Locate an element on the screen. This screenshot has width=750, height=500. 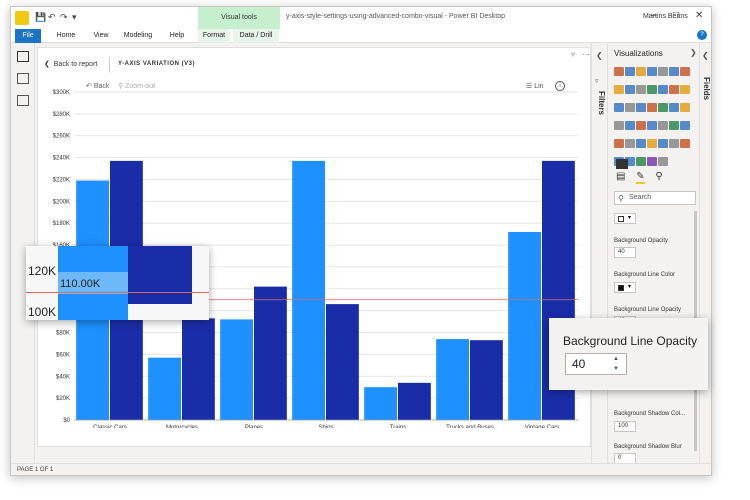
background-line-color-picker: ▾ is located at coordinates (625, 287).